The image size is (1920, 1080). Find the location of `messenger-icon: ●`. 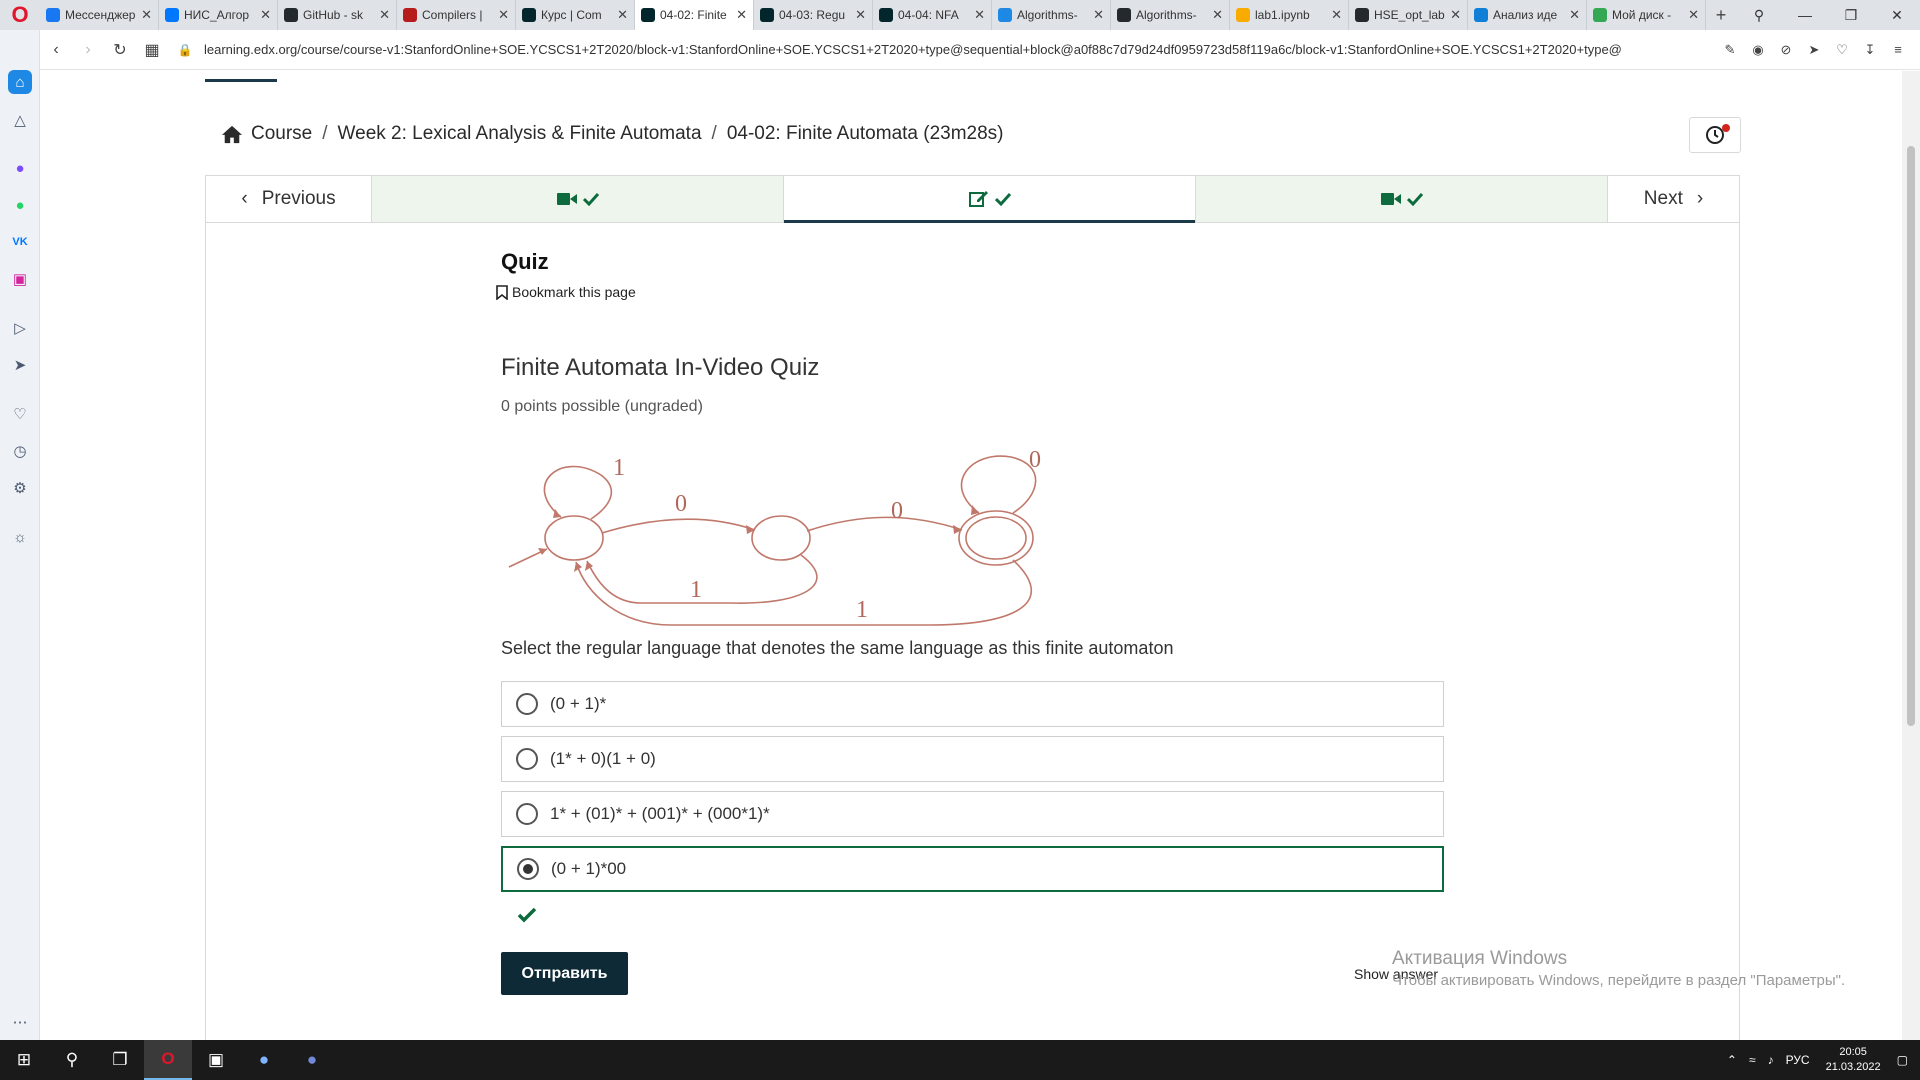

messenger-icon: ● is located at coordinates (20, 168).